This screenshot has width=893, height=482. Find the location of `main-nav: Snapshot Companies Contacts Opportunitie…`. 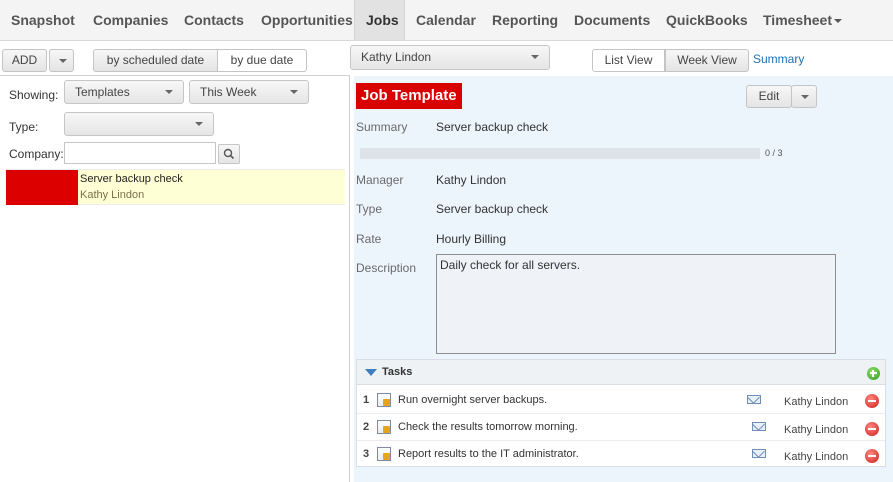

main-nav: Snapshot Companies Contacts Opportunitie… is located at coordinates (446, 20).